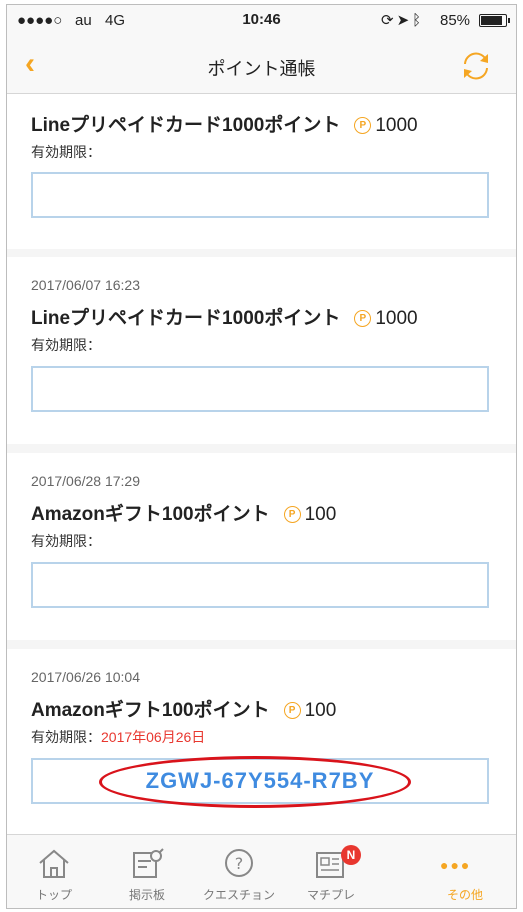 The image size is (523, 912). I want to click on nav-bar: ‹ ポイント通帳, so click(261, 64).